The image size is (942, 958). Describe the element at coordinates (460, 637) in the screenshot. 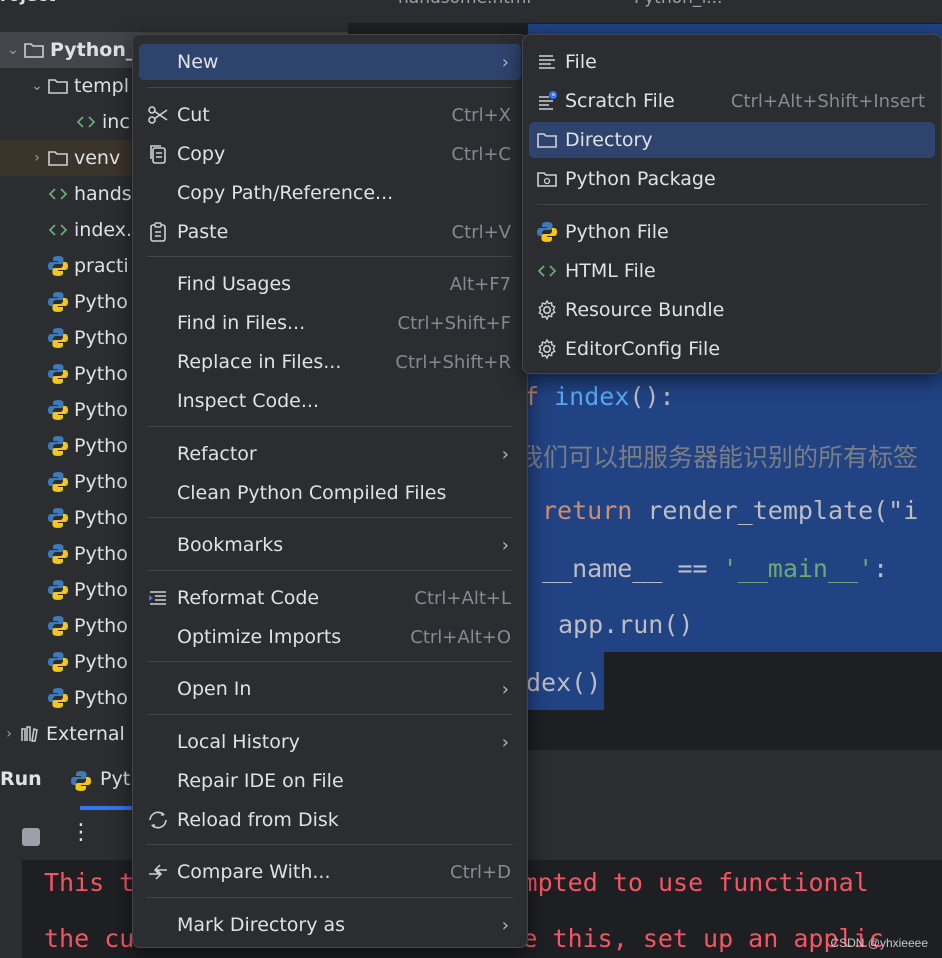

I see `menu-item-shortcut: Ctrl+Alt+O` at that location.